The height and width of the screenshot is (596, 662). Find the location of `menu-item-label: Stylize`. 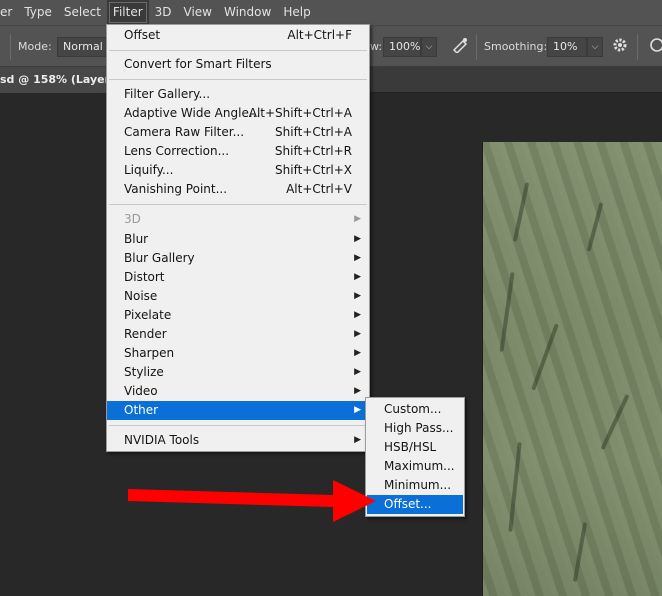

menu-item-label: Stylize is located at coordinates (144, 372).